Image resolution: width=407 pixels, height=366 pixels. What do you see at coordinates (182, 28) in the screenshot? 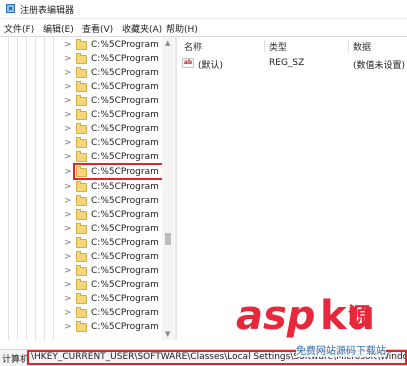
I see `menu-help: 帮助(H)` at bounding box center [182, 28].